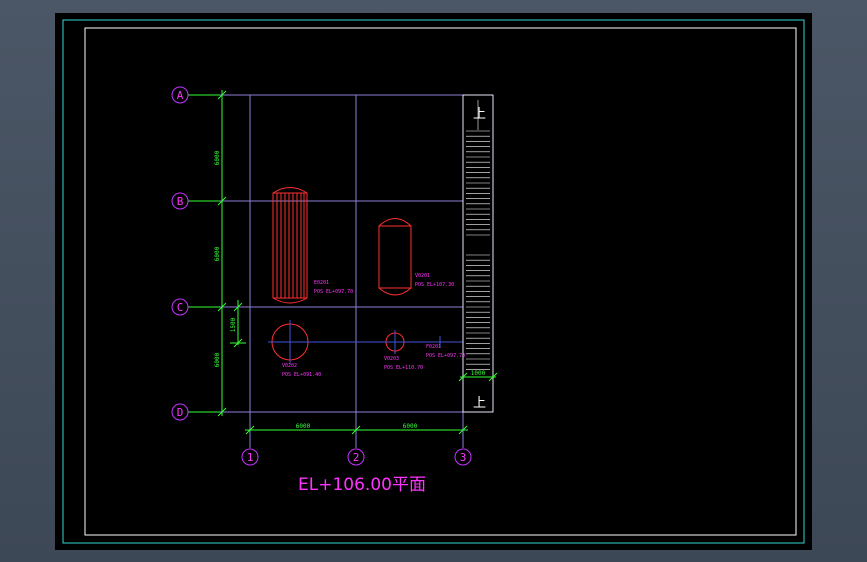  What do you see at coordinates (479, 403) in the screenshot?
I see `stair-up-label-bottom: 上` at bounding box center [479, 403].